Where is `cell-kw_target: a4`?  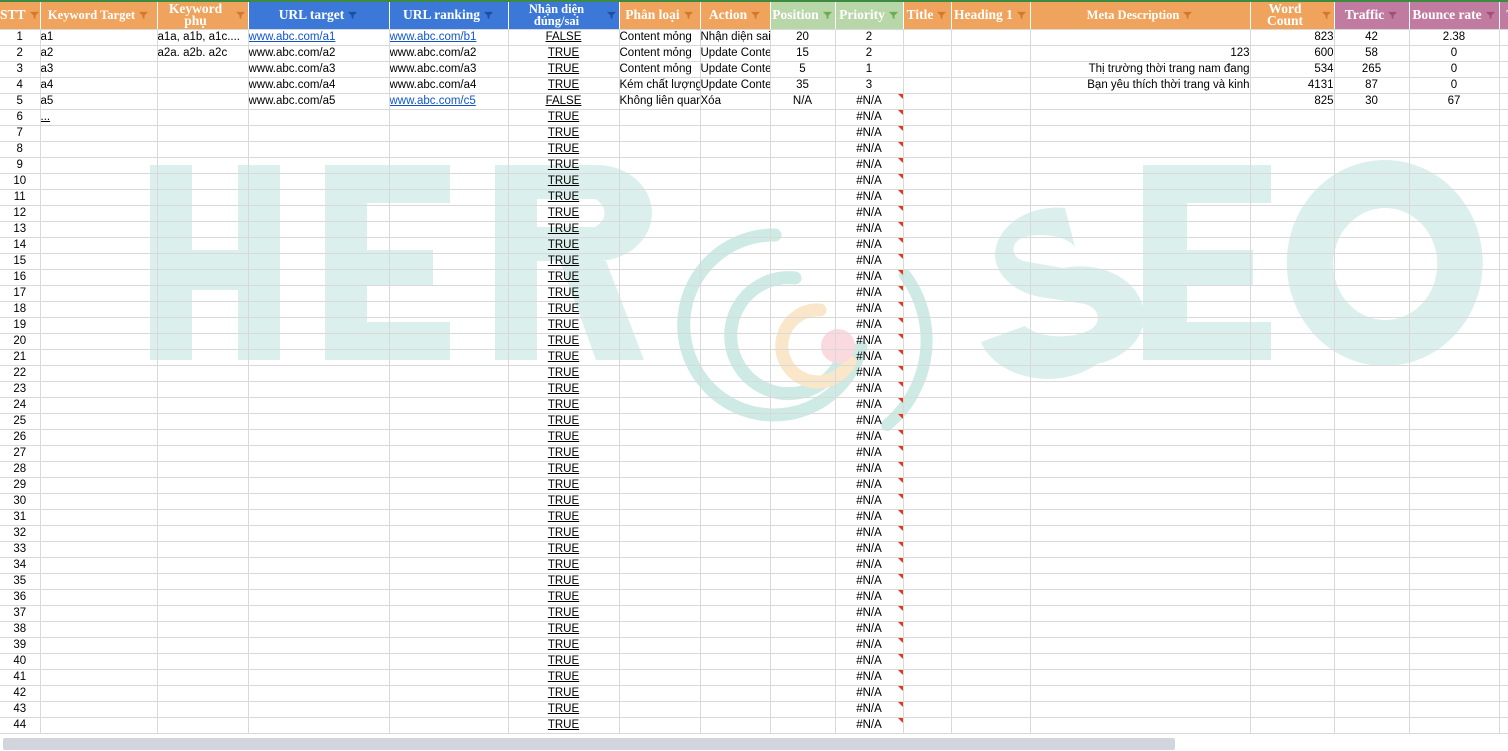
cell-kw_target: a4 is located at coordinates (99, 85).